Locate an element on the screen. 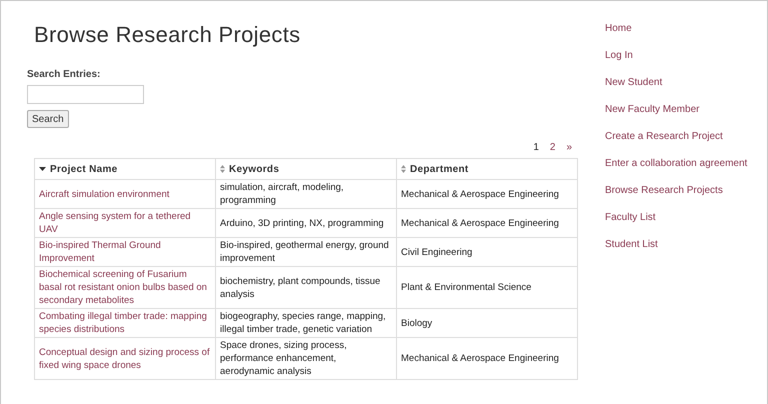 This screenshot has height=404, width=768. table-cell: biogeography, species range, mapping, illegal timber trade, genetic variation is located at coordinates (306, 323).